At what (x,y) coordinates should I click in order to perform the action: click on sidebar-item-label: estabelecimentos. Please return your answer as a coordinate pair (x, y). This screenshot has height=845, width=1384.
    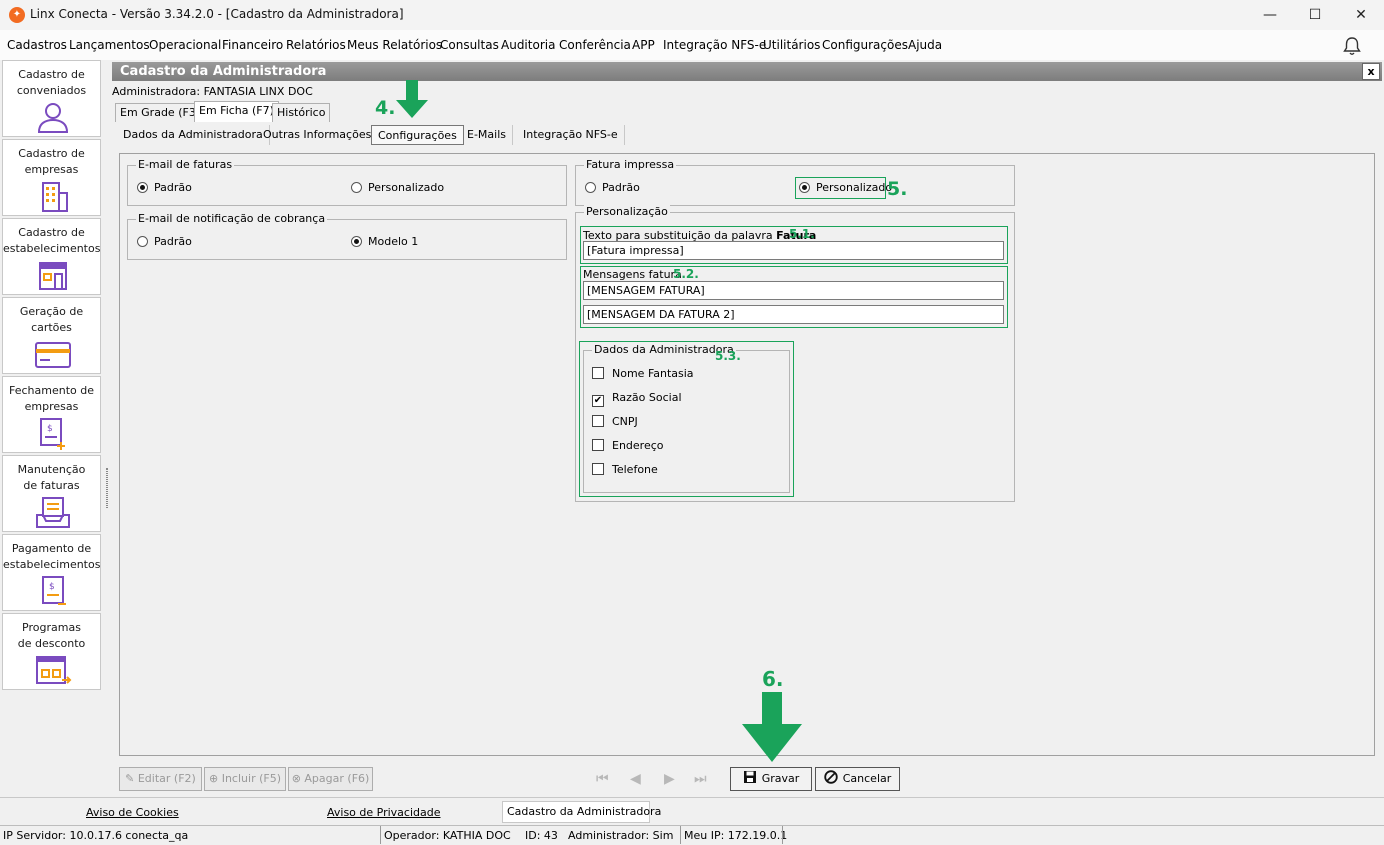
    Looking at the image, I should click on (52, 248).